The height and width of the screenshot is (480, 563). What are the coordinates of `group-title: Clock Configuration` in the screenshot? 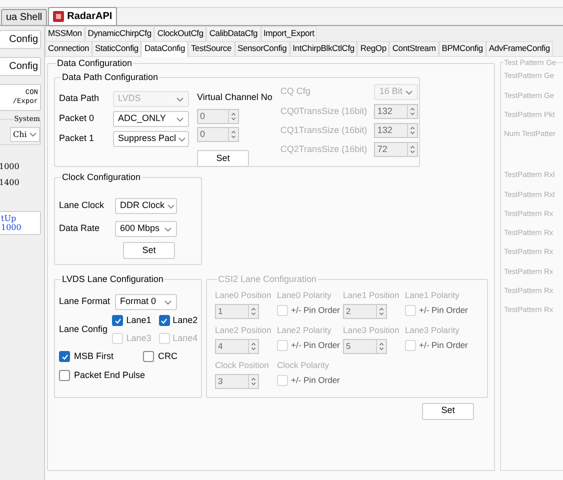 It's located at (101, 177).